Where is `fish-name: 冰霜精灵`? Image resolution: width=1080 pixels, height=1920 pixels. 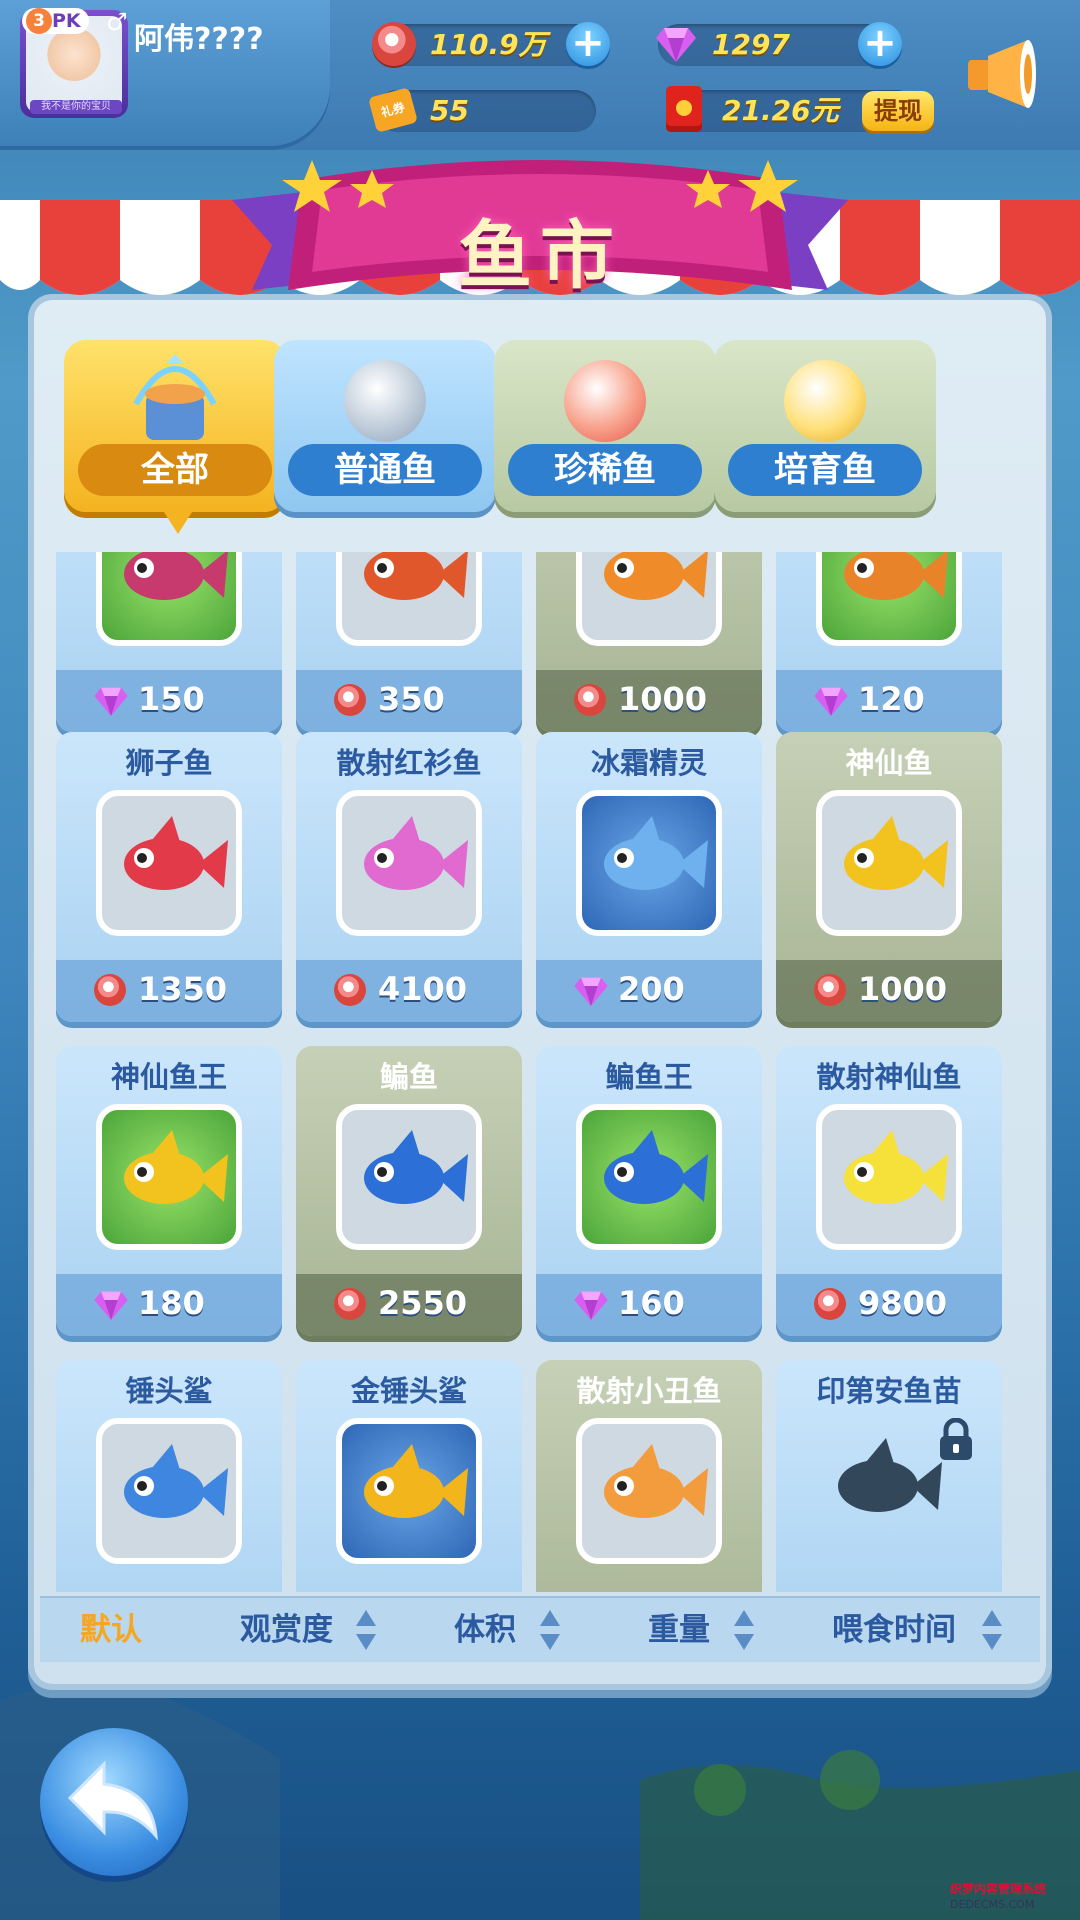 fish-name: 冰霜精灵 is located at coordinates (648, 763).